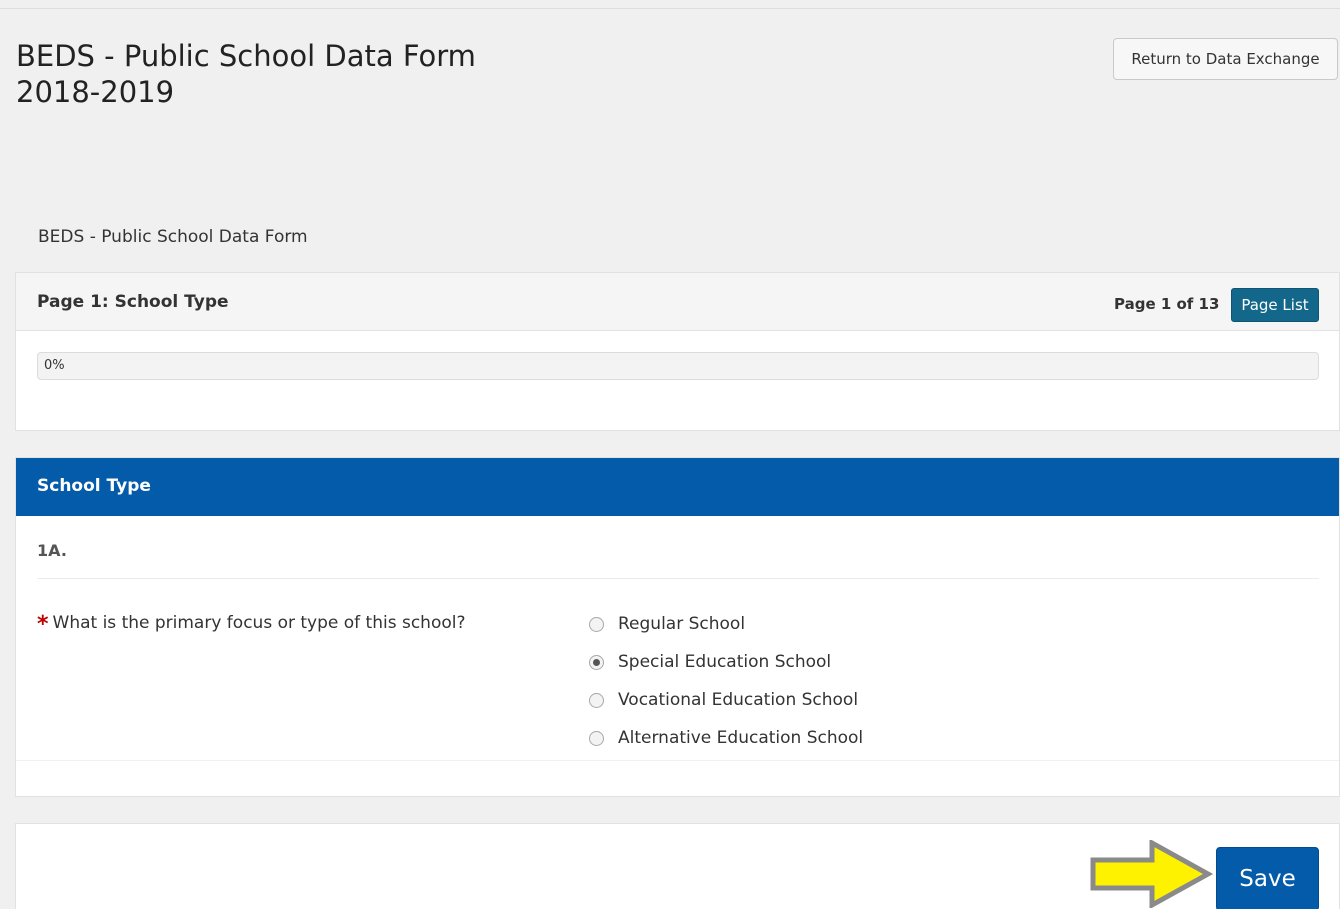 The height and width of the screenshot is (909, 1340). I want to click on radio-option-special-education-school: Special Education School, so click(726, 662).